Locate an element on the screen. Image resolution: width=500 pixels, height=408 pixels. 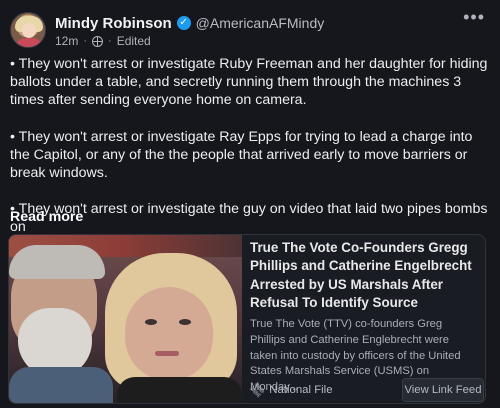
post-time: 12m is located at coordinates (66, 41).